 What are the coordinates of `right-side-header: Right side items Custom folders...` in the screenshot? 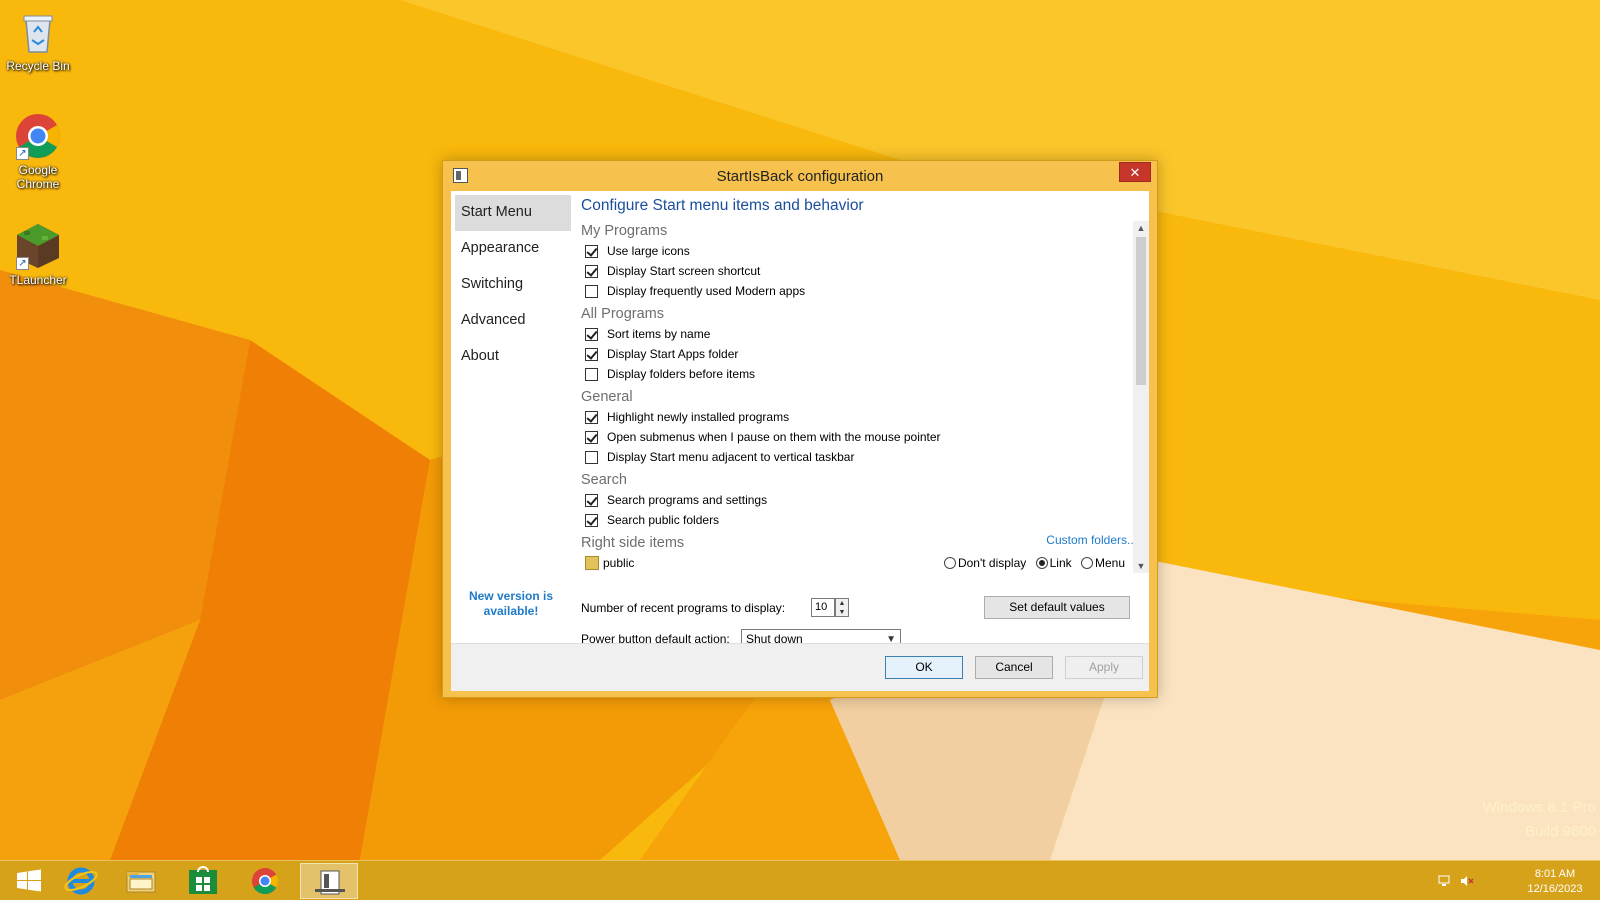 It's located at (861, 542).